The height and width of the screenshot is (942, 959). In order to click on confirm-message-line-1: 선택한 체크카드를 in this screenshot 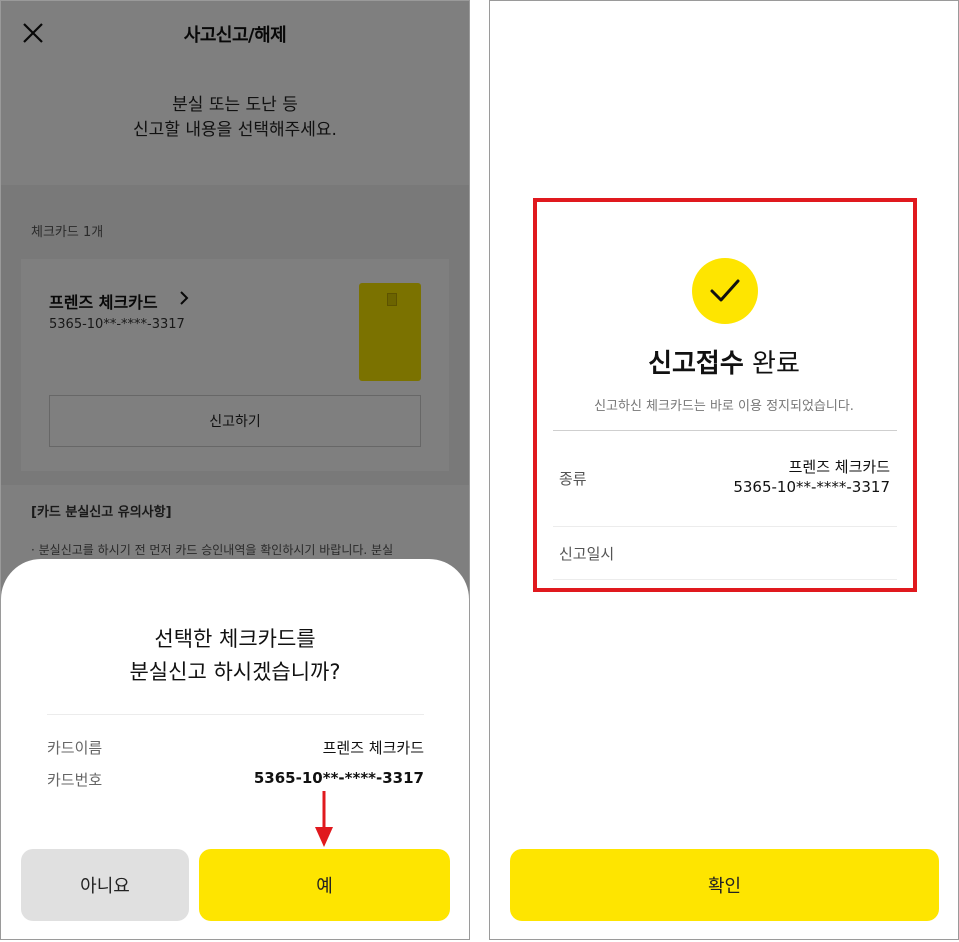, I will do `click(235, 639)`.